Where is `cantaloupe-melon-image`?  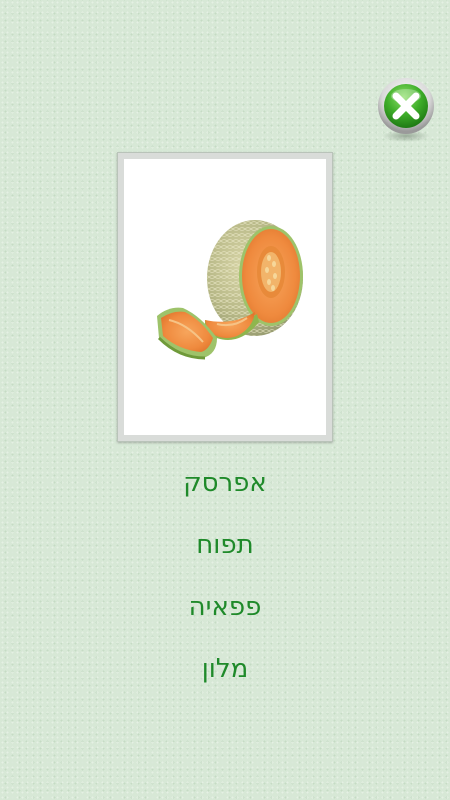 cantaloupe-melon-image is located at coordinates (230, 290).